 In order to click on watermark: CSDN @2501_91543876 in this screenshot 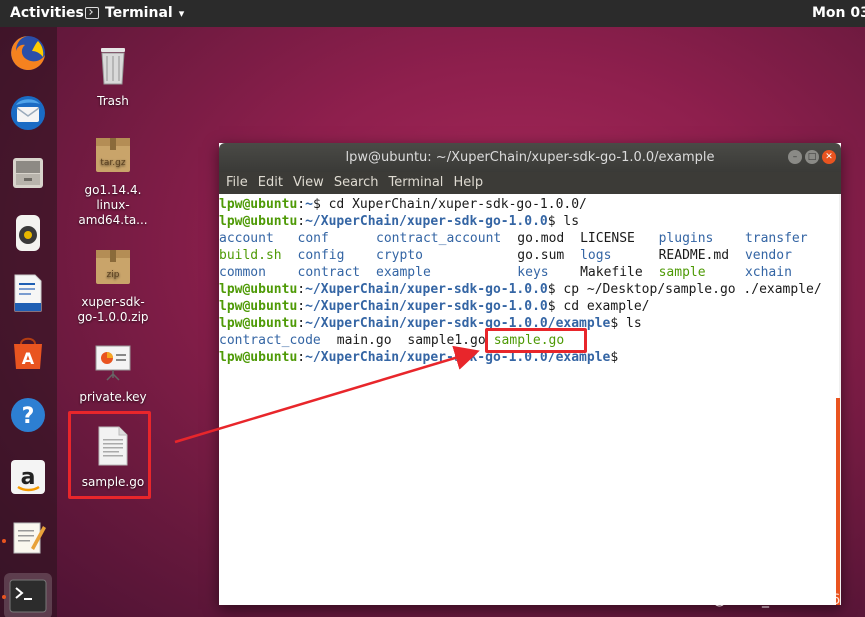, I will do `click(754, 600)`.